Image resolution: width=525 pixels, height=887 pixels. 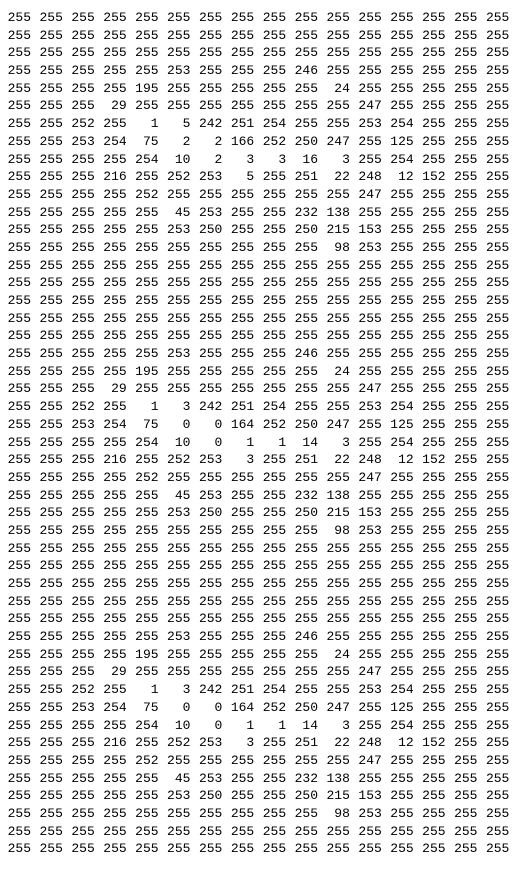 I want to click on matrix-cell: 12, so click(x=406, y=743).